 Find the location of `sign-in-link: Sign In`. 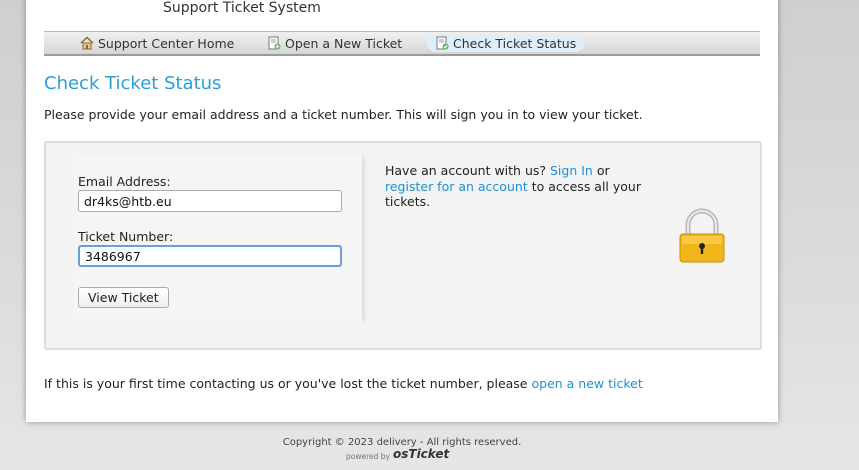

sign-in-link: Sign In is located at coordinates (571, 170).